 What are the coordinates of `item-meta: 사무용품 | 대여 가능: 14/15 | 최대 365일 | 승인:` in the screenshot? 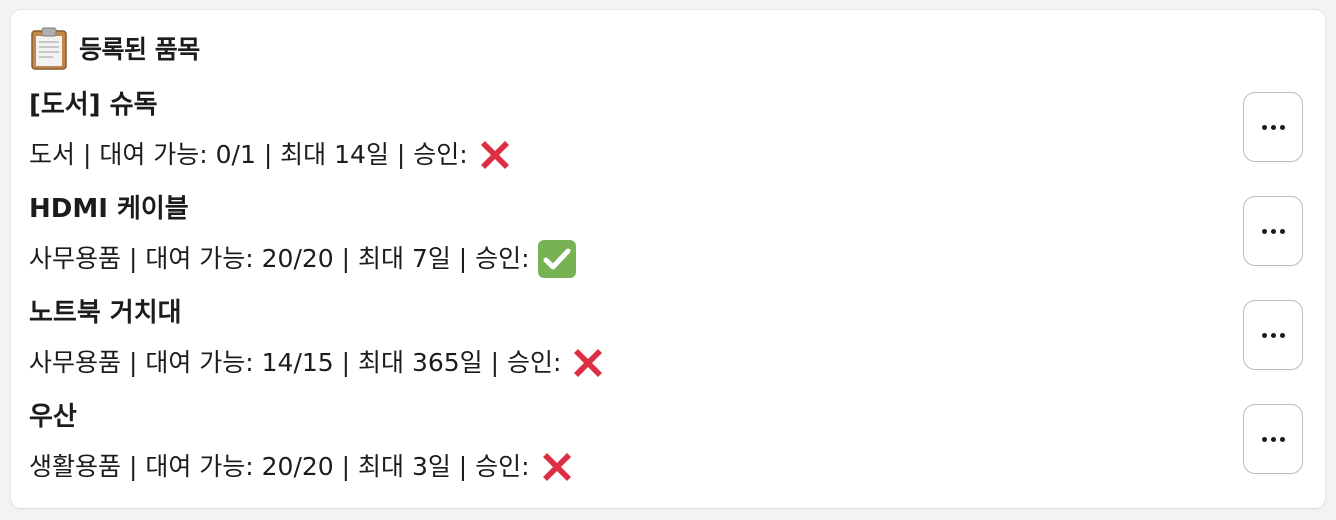 It's located at (319, 363).